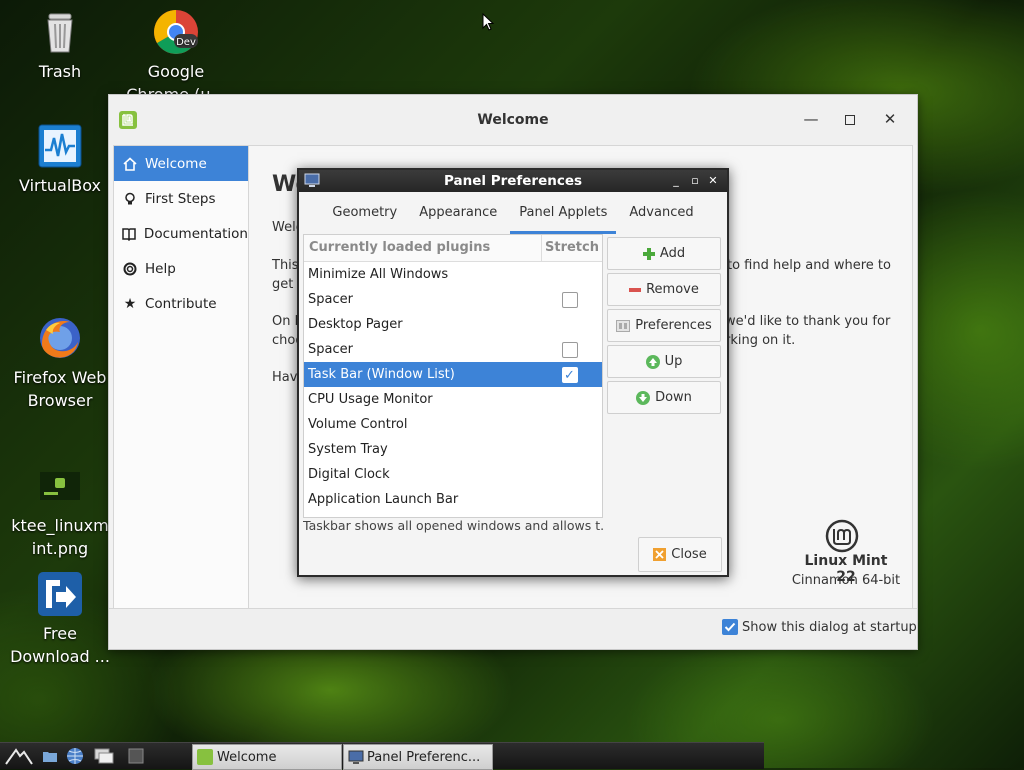 The width and height of the screenshot is (1024, 770). I want to click on dialog-title: Panel Preferences, so click(513, 181).